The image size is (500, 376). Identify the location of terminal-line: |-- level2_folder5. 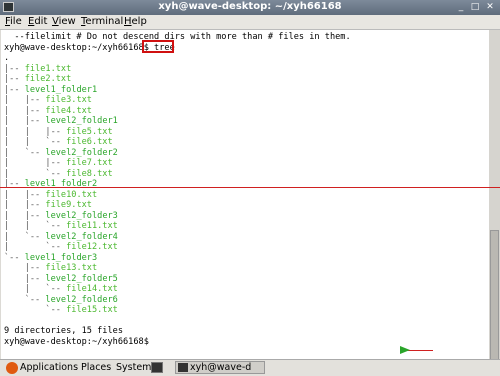
(61, 278).